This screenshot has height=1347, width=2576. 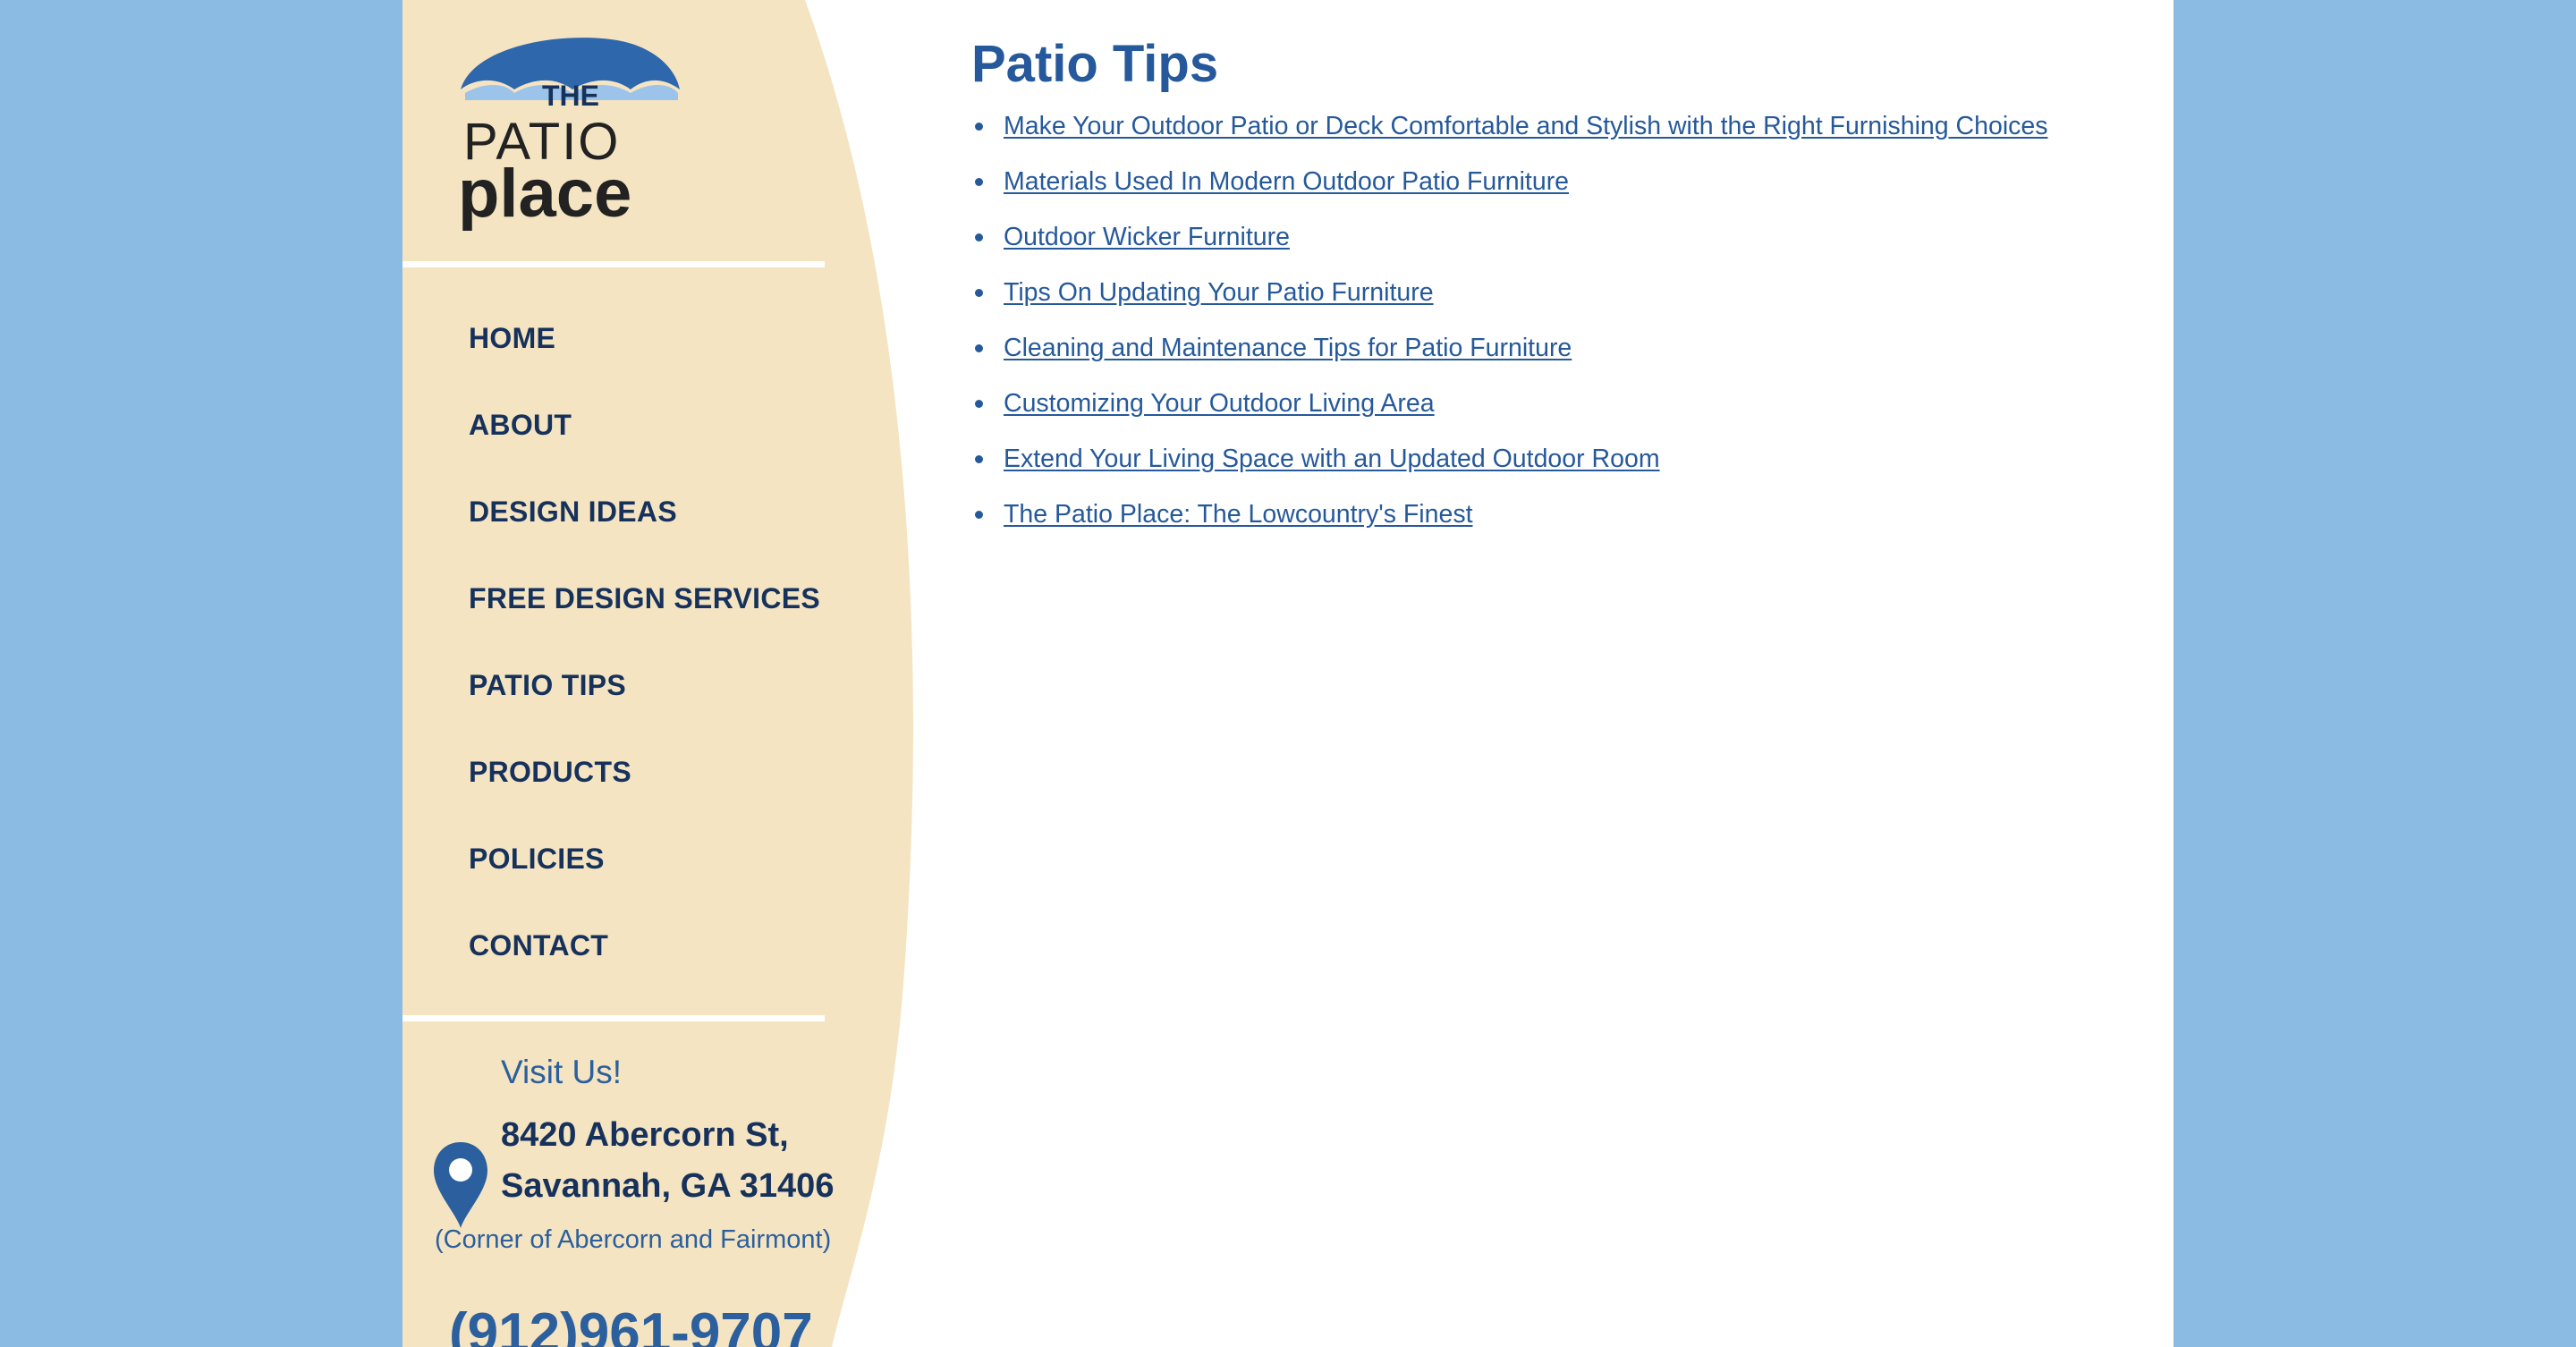 I want to click on sidebar-divider-top, so click(x=613, y=264).